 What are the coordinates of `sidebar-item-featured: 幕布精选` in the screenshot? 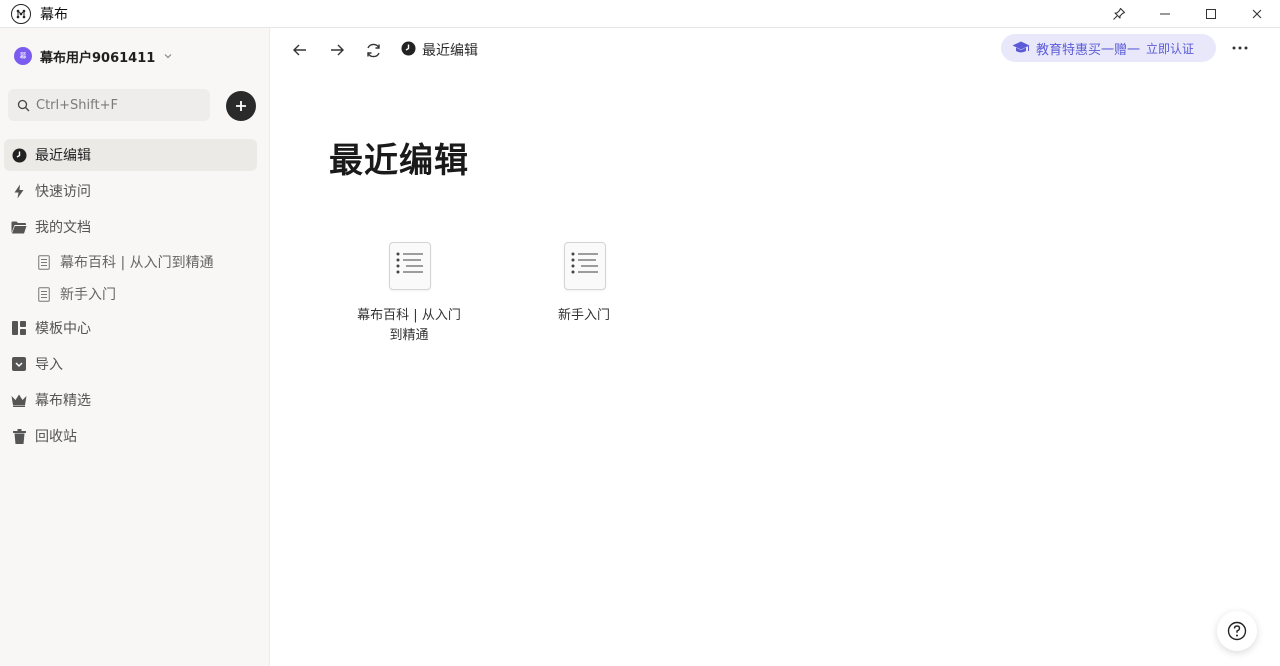 It's located at (130, 400).